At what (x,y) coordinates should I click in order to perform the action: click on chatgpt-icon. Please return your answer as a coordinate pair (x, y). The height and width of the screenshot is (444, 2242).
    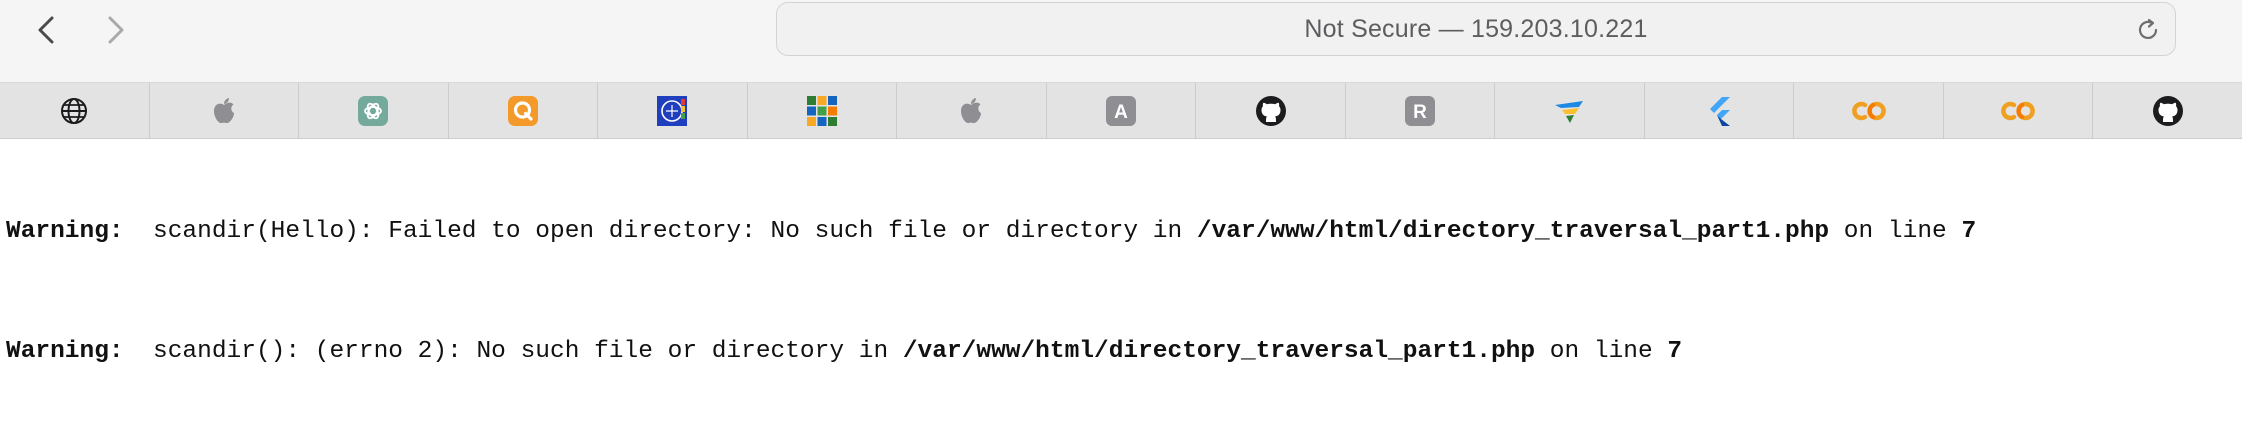
    Looking at the image, I should click on (373, 110).